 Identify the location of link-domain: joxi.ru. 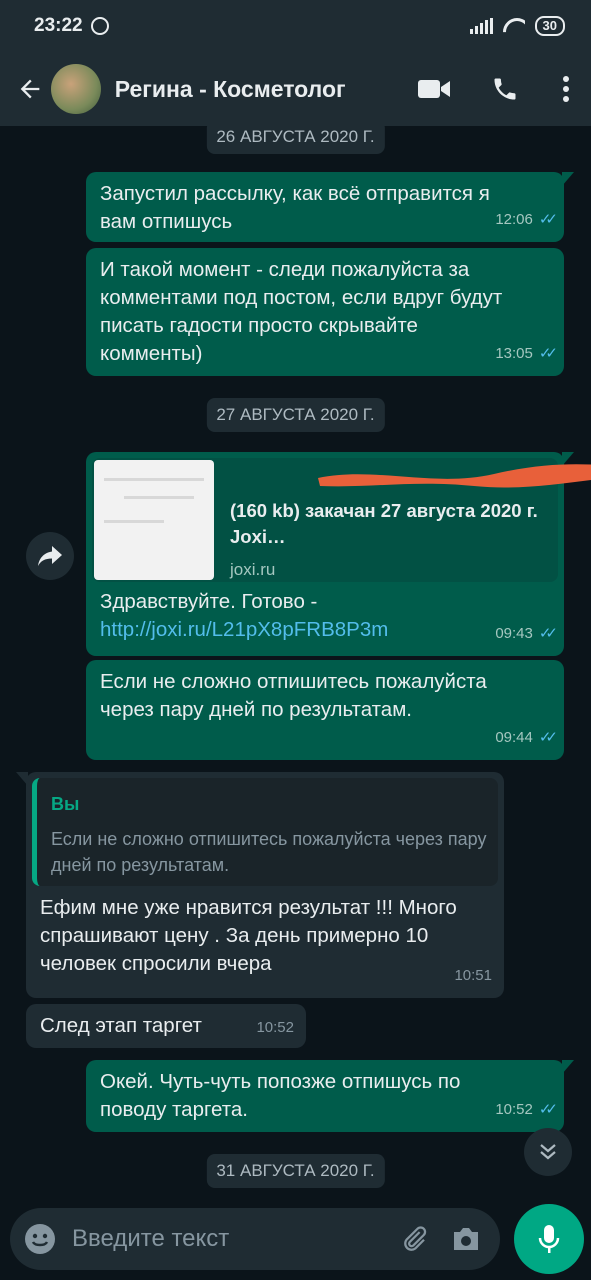
(253, 569).